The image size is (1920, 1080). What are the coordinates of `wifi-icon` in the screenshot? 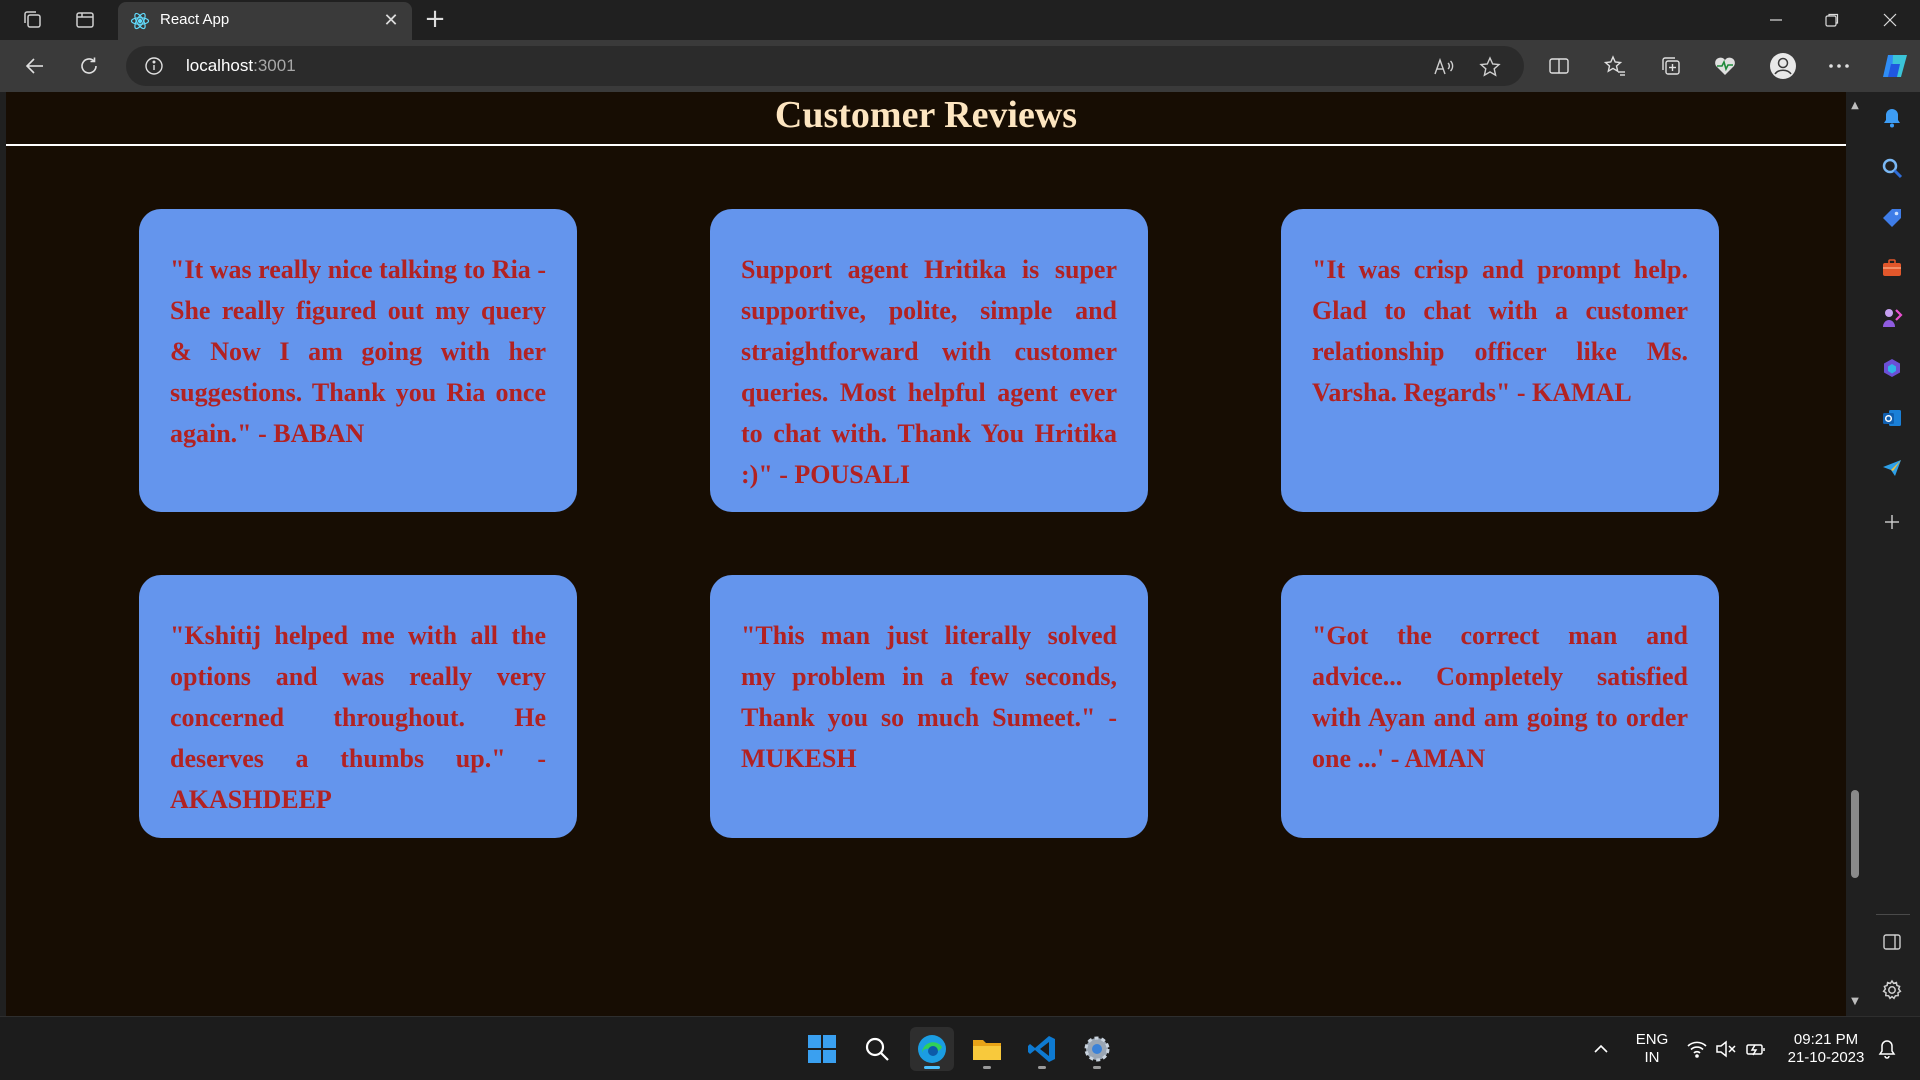 It's located at (1697, 1049).